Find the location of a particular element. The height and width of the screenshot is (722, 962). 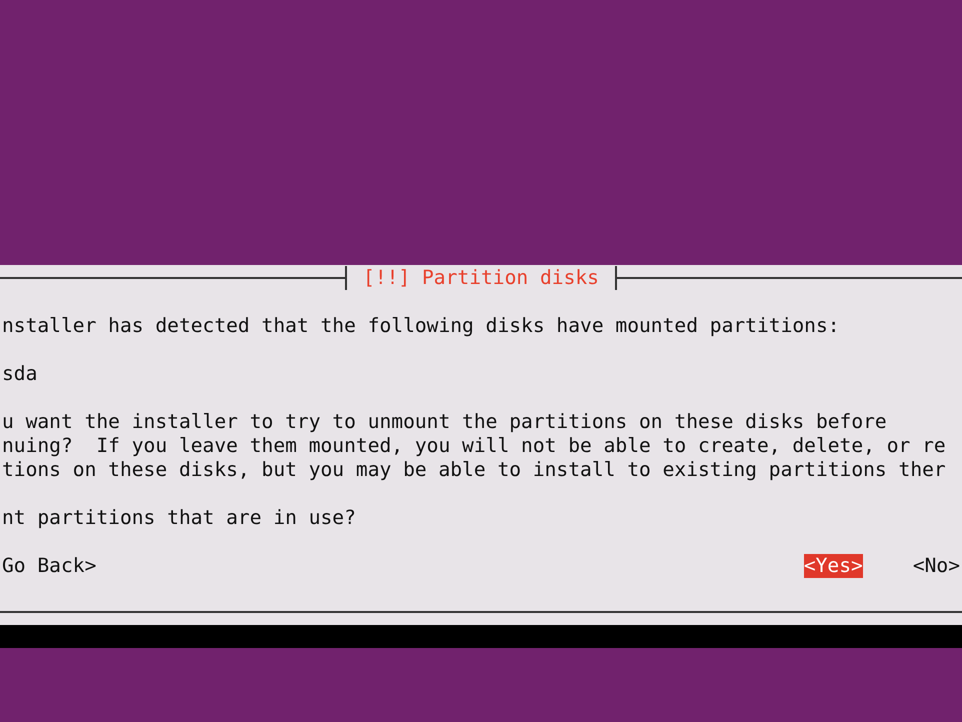

dialog-title: [!!] Partition disks is located at coordinates (481, 278).